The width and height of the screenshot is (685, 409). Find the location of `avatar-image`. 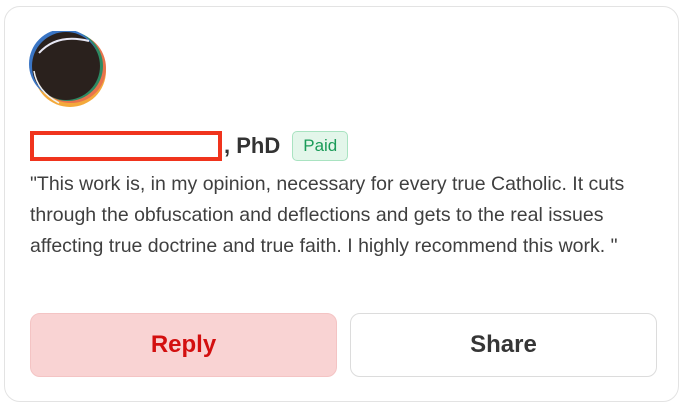

avatar-image is located at coordinates (67, 68).